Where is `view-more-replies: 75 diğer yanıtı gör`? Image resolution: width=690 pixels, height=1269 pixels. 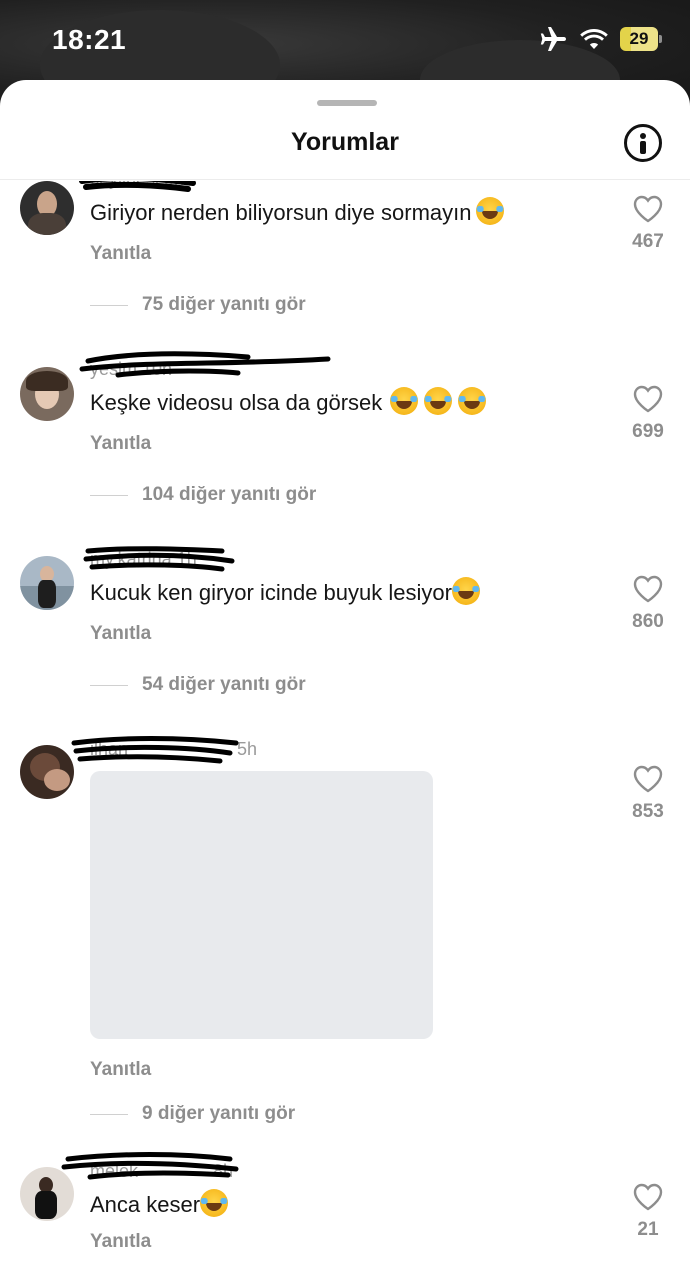
view-more-replies: 75 diğer yanıtı gör is located at coordinates (198, 305).